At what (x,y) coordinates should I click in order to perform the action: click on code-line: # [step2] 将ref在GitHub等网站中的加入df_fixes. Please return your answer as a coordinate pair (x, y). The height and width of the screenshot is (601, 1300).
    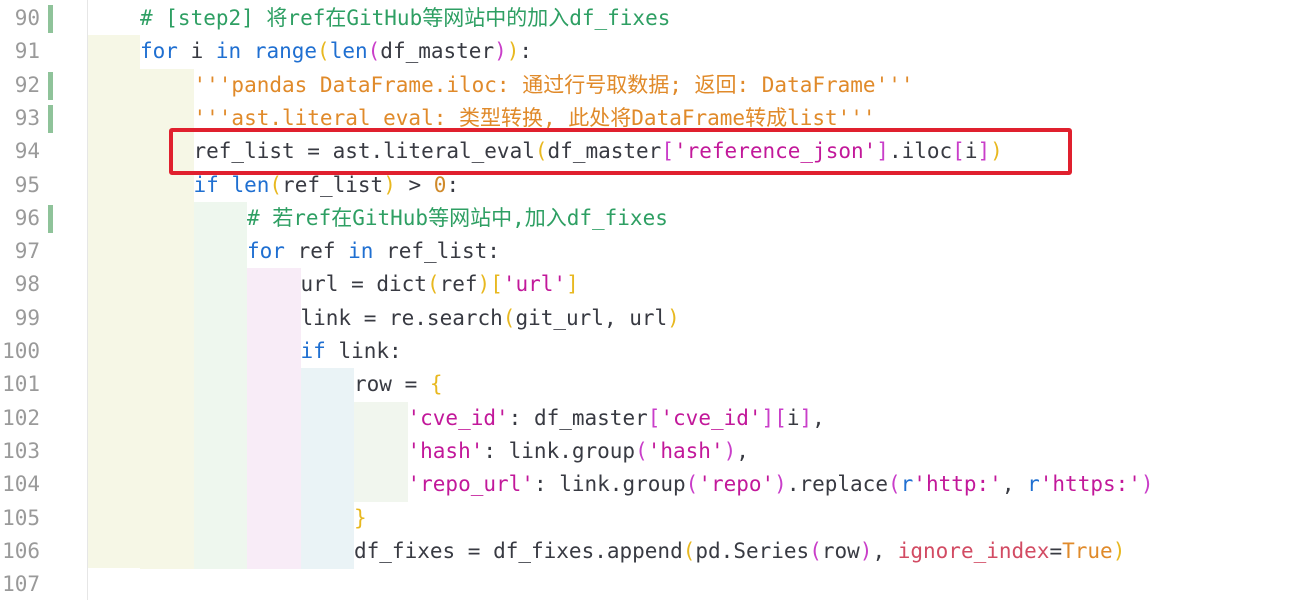
    Looking at the image, I should click on (405, 18).